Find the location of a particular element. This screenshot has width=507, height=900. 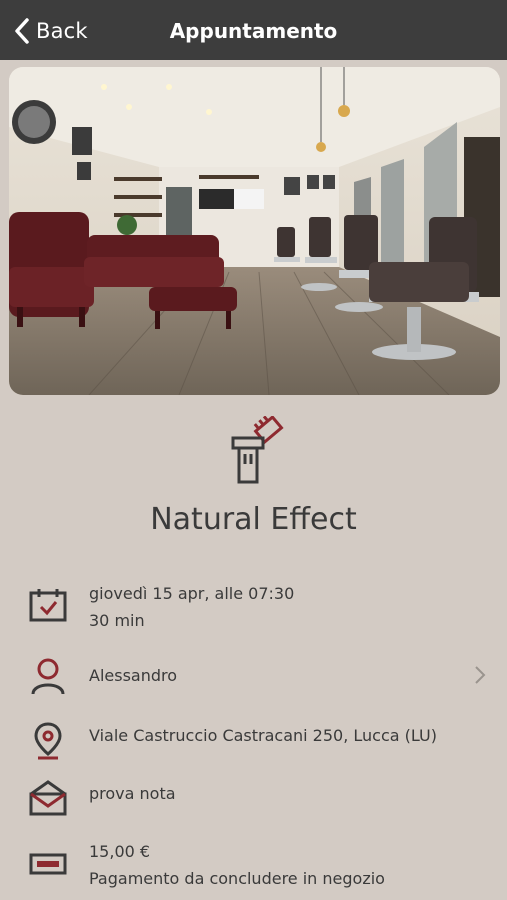

payment-info: Pagamento da concludere in negozio is located at coordinates (237, 878).